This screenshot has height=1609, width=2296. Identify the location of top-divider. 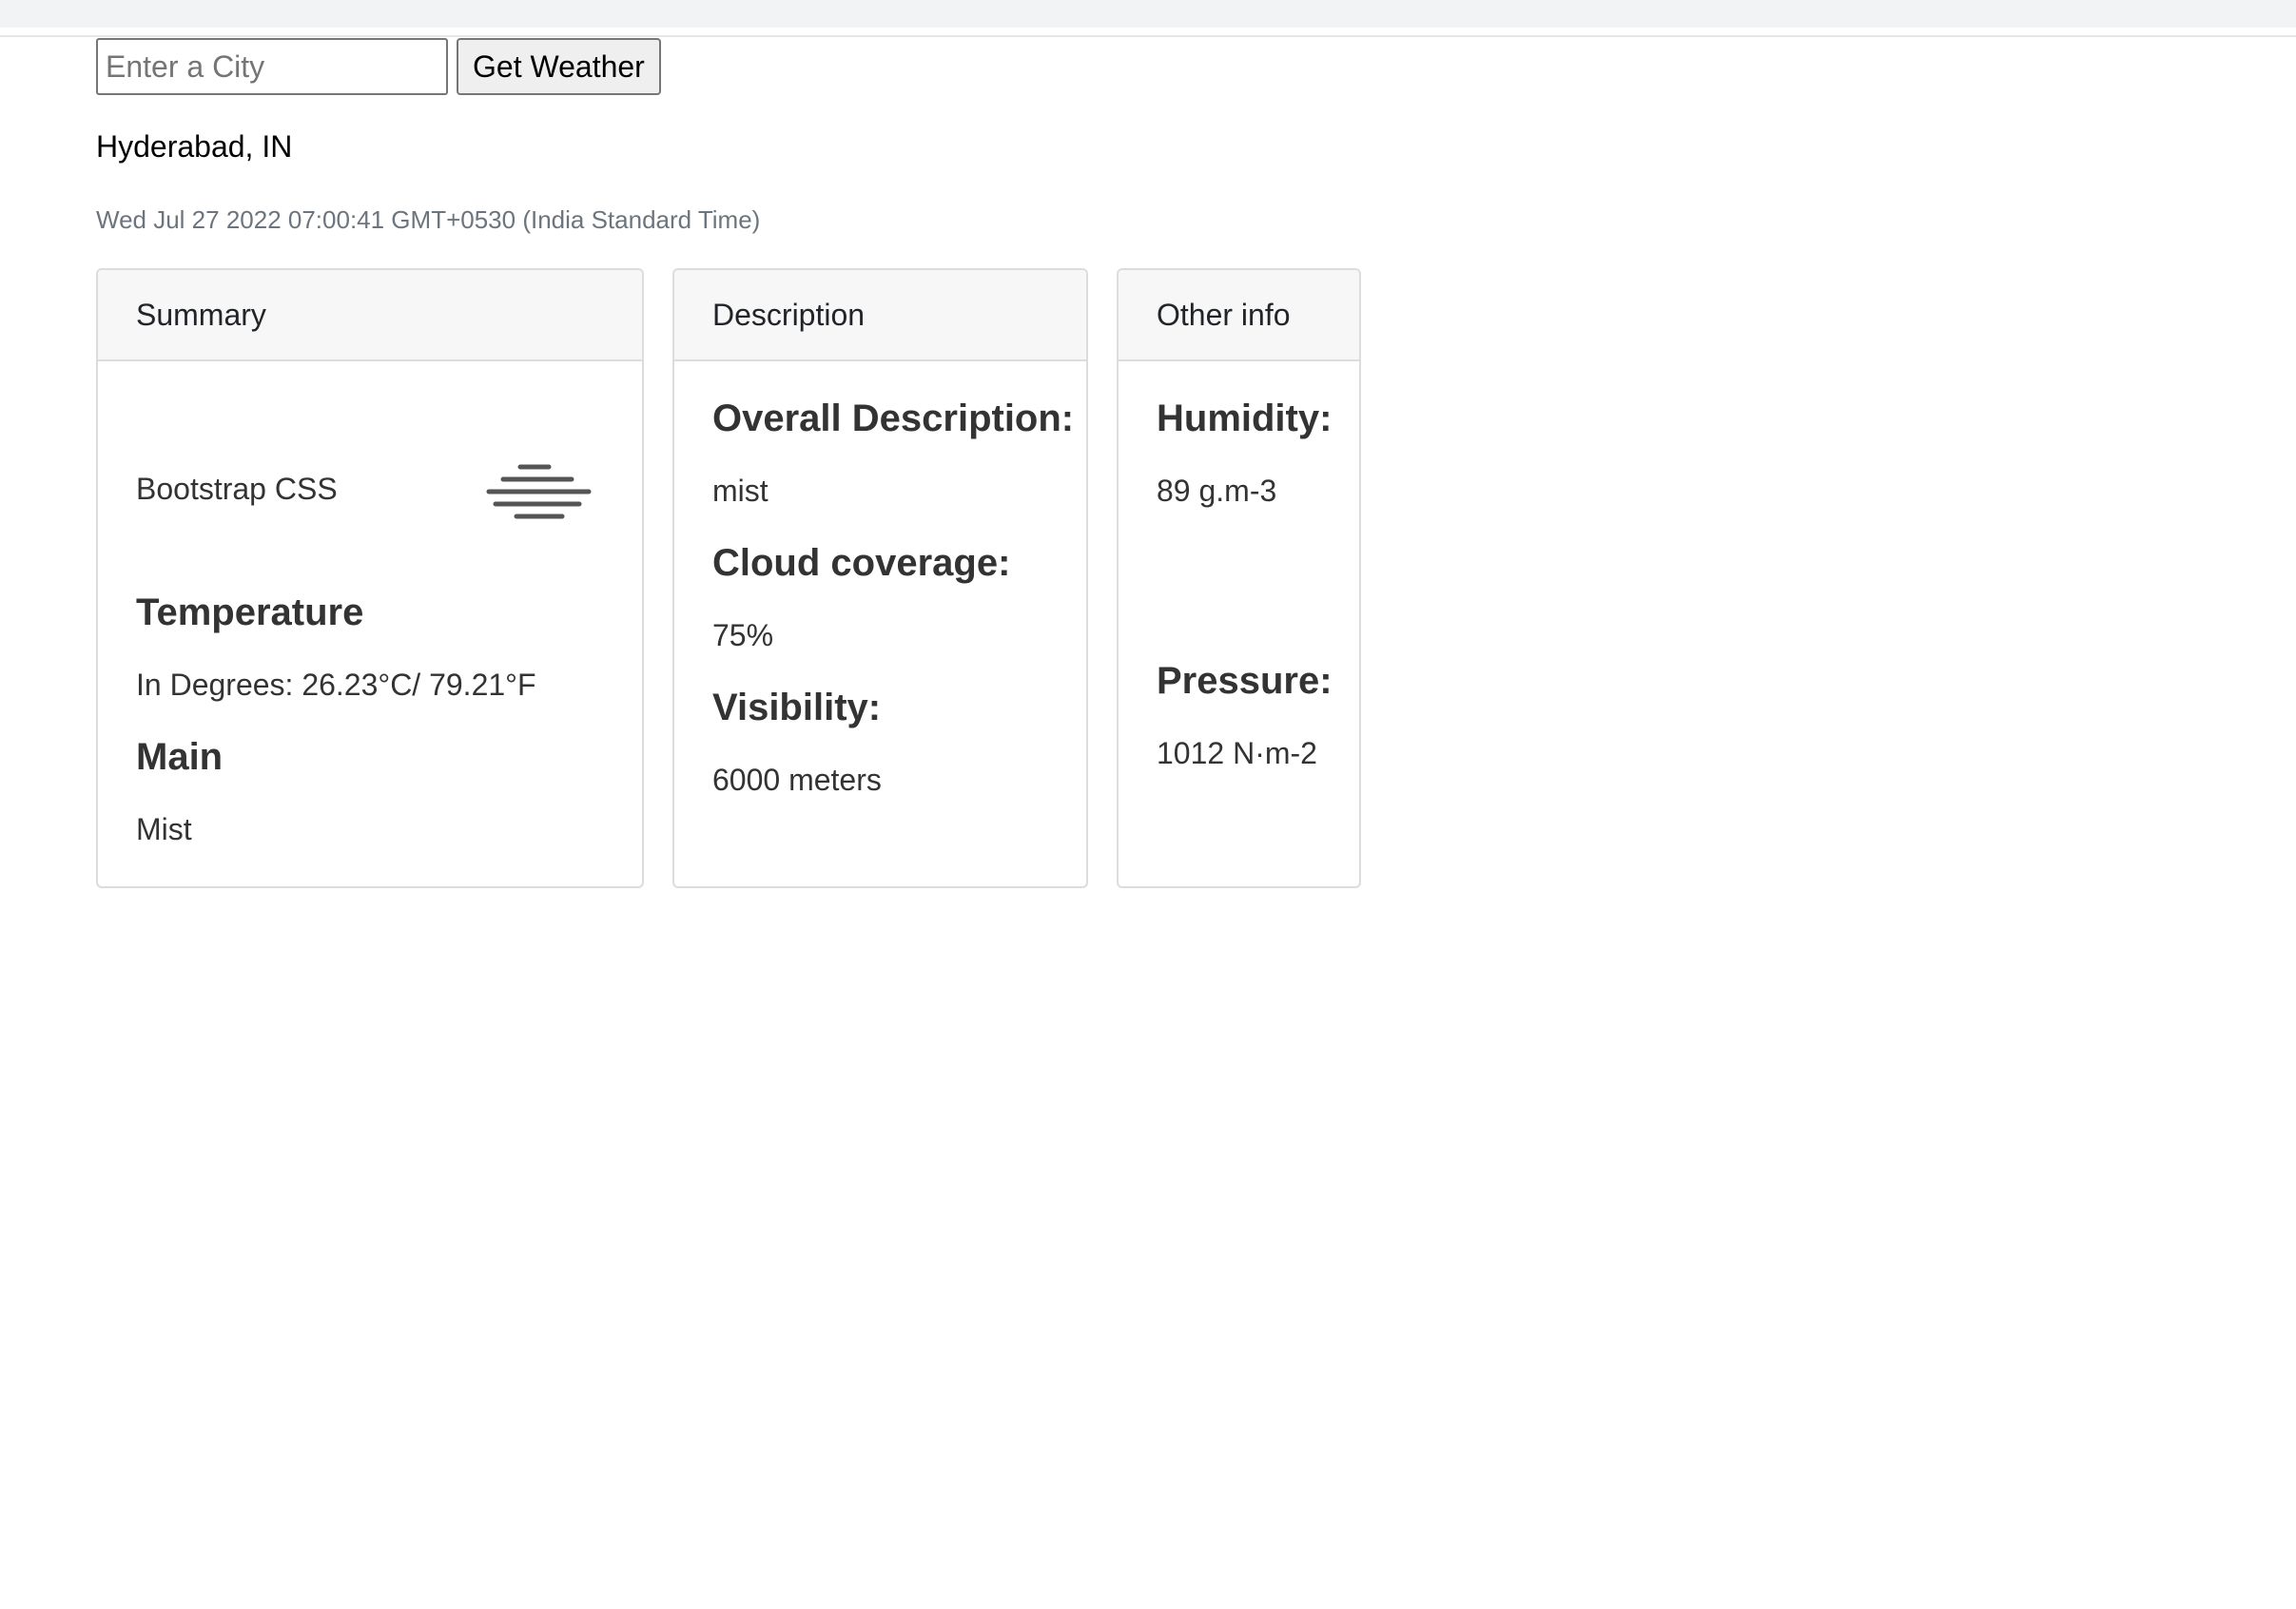
(1148, 36).